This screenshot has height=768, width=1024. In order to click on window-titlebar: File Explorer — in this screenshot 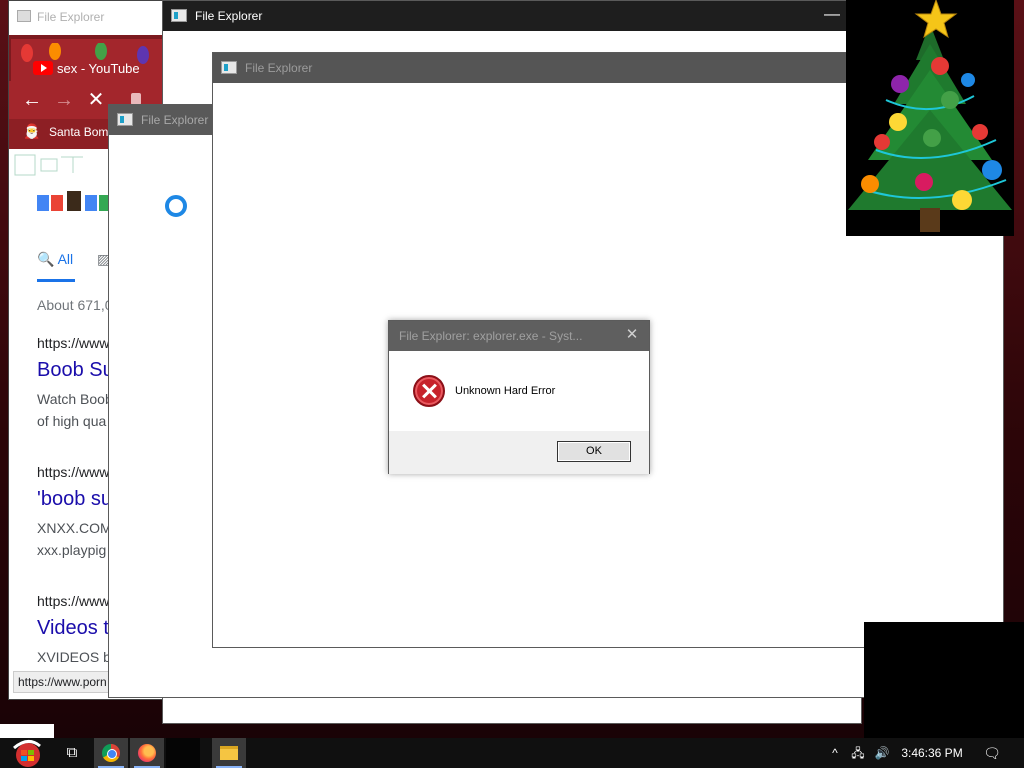, I will do `click(512, 16)`.